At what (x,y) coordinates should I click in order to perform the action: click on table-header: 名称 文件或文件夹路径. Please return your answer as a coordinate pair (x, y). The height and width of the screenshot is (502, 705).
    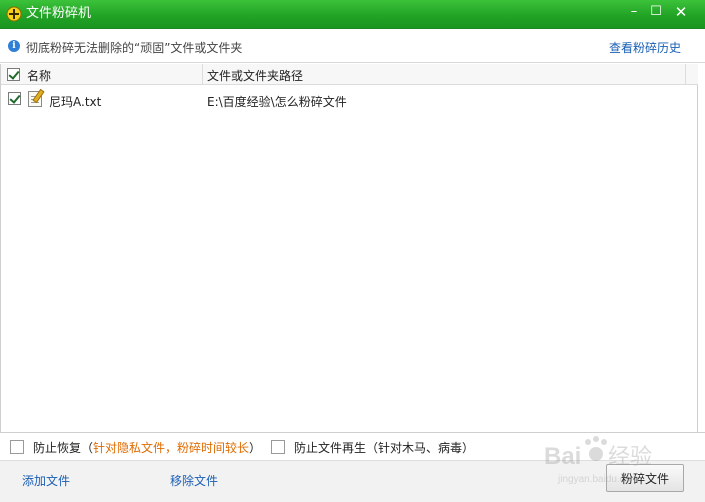
    Looking at the image, I should click on (349, 74).